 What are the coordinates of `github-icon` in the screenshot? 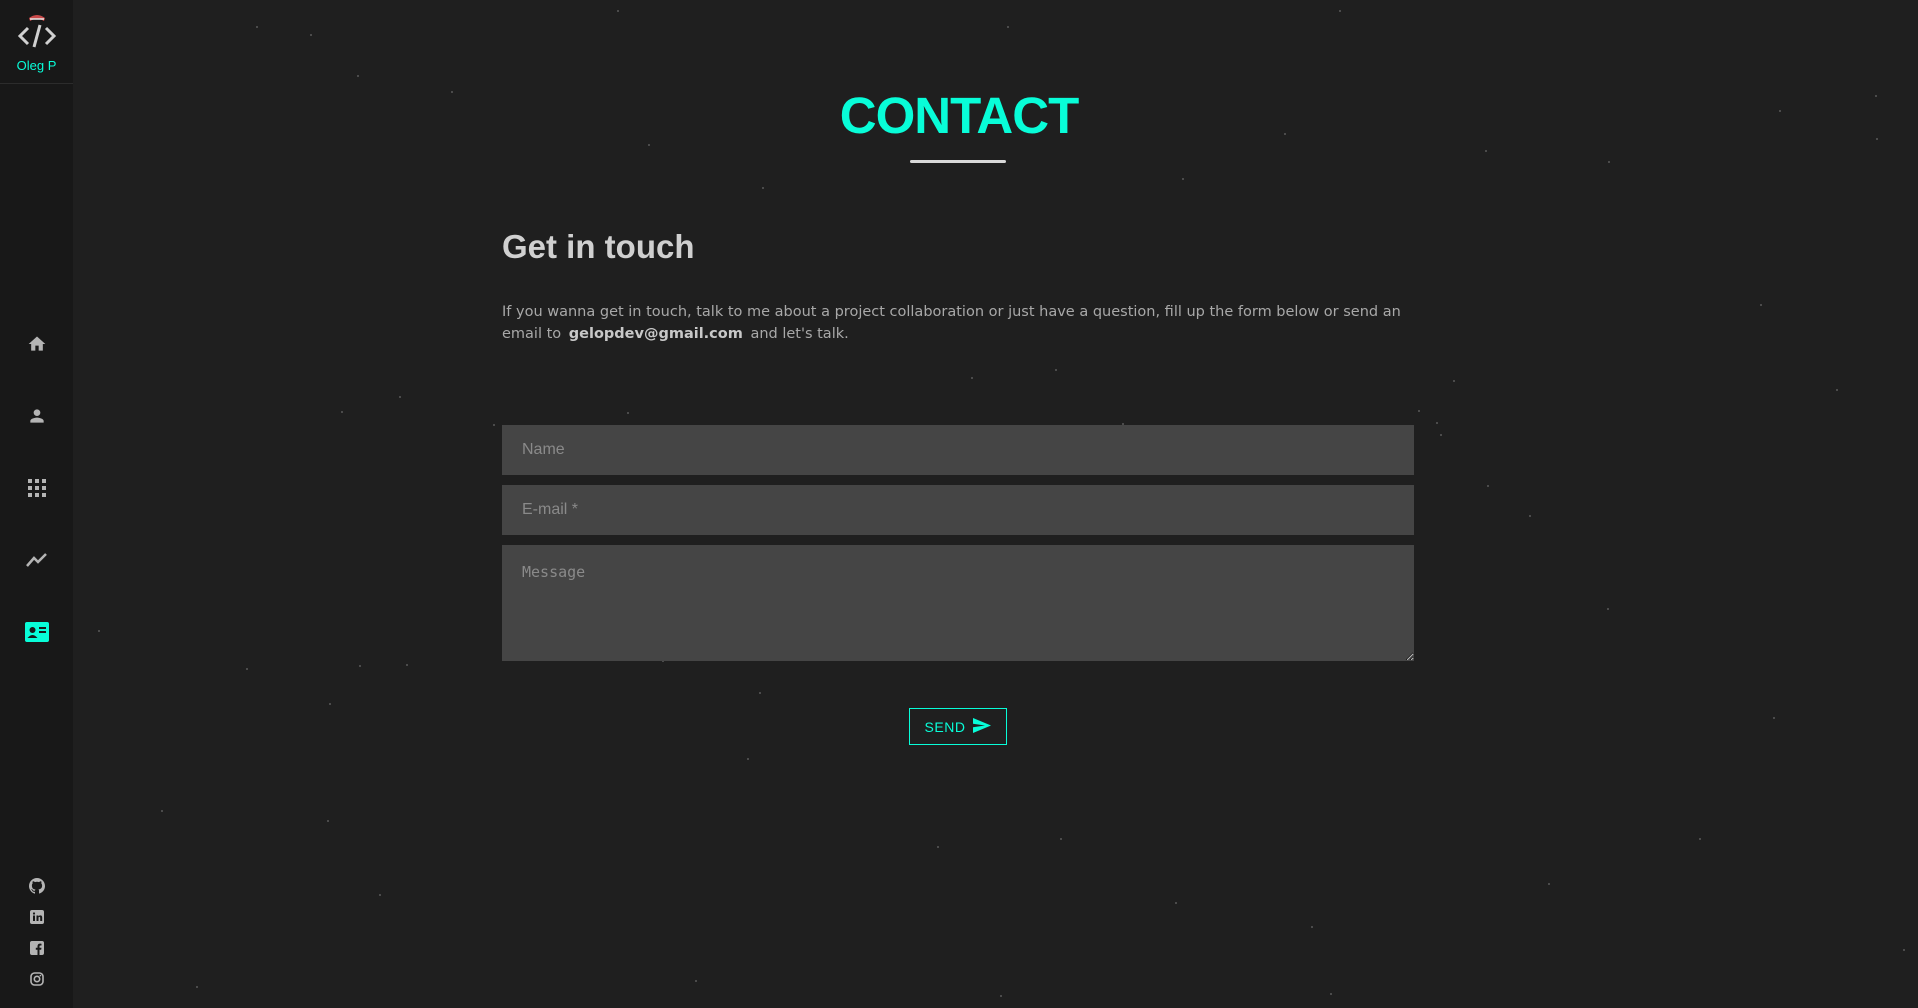 It's located at (36, 887).